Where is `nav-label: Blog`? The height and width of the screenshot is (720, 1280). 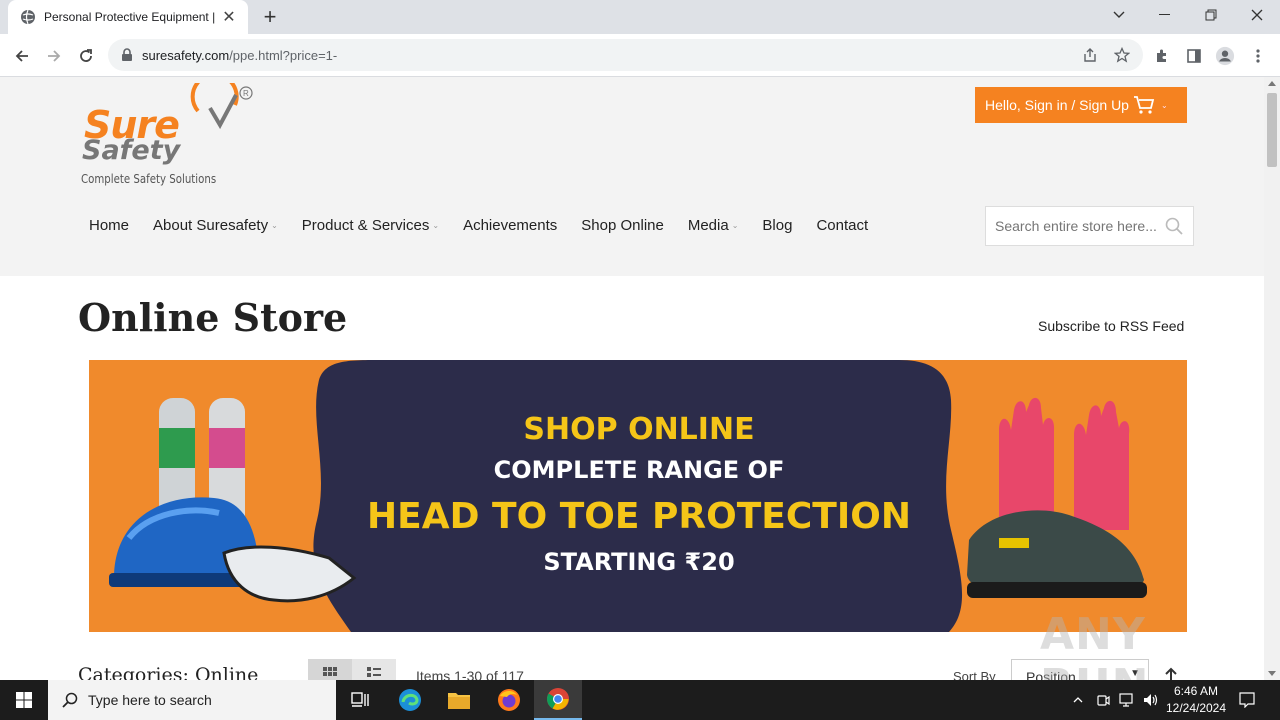
nav-label: Blog is located at coordinates (777, 225).